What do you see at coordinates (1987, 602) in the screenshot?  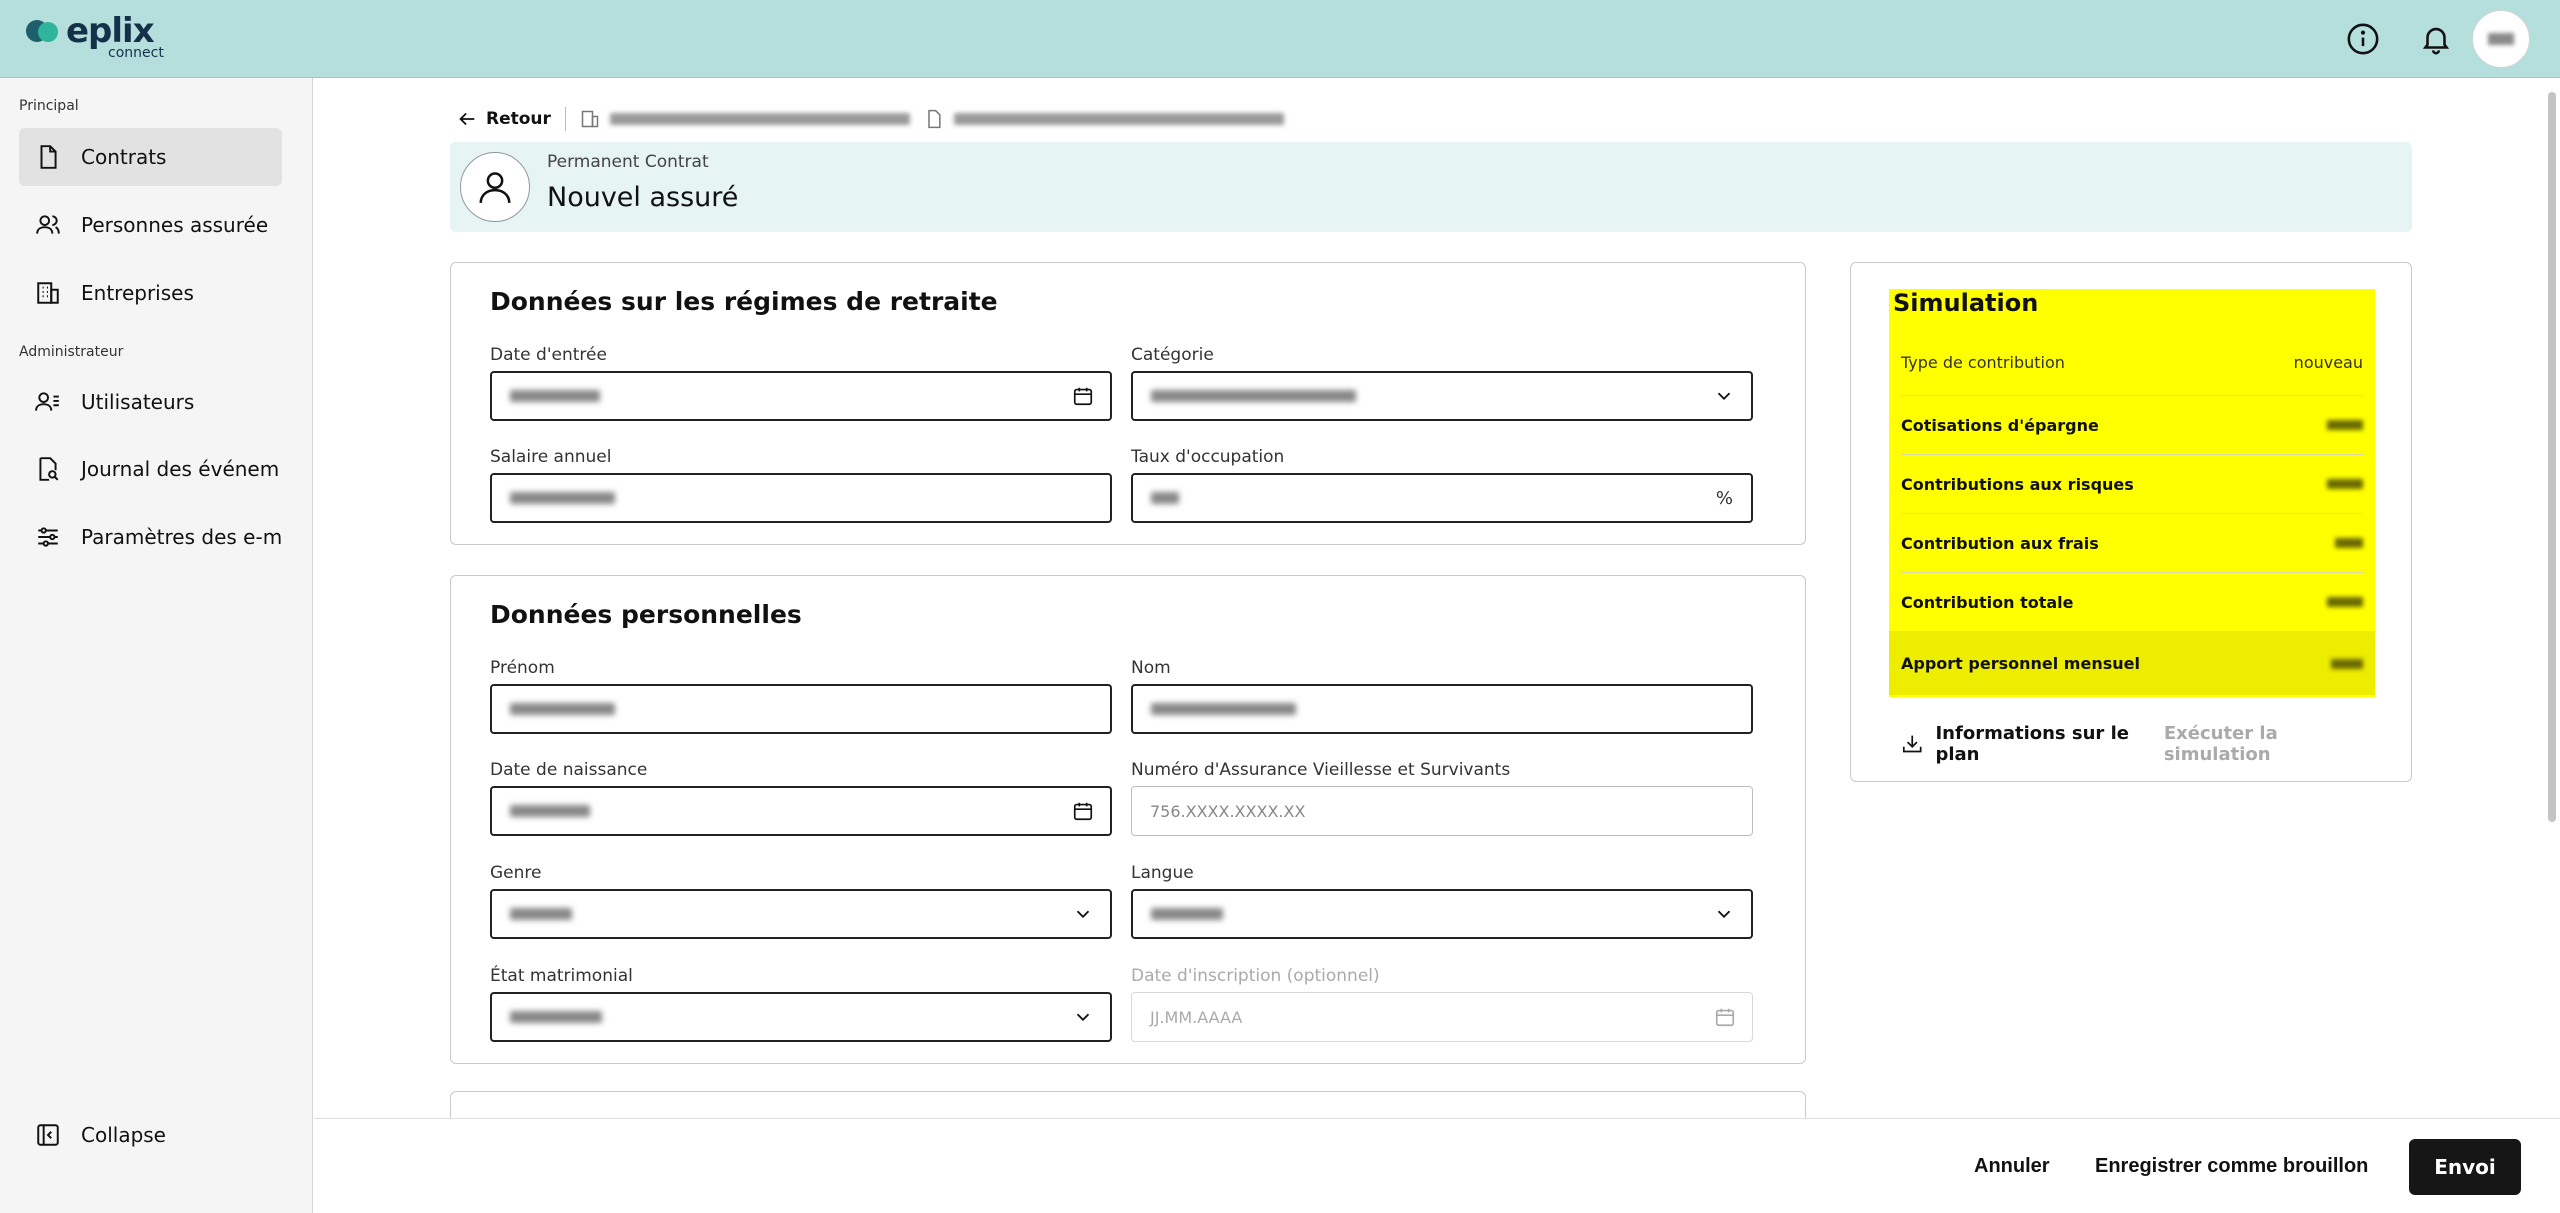 I see `sim-row-label: Contribution totale` at bounding box center [1987, 602].